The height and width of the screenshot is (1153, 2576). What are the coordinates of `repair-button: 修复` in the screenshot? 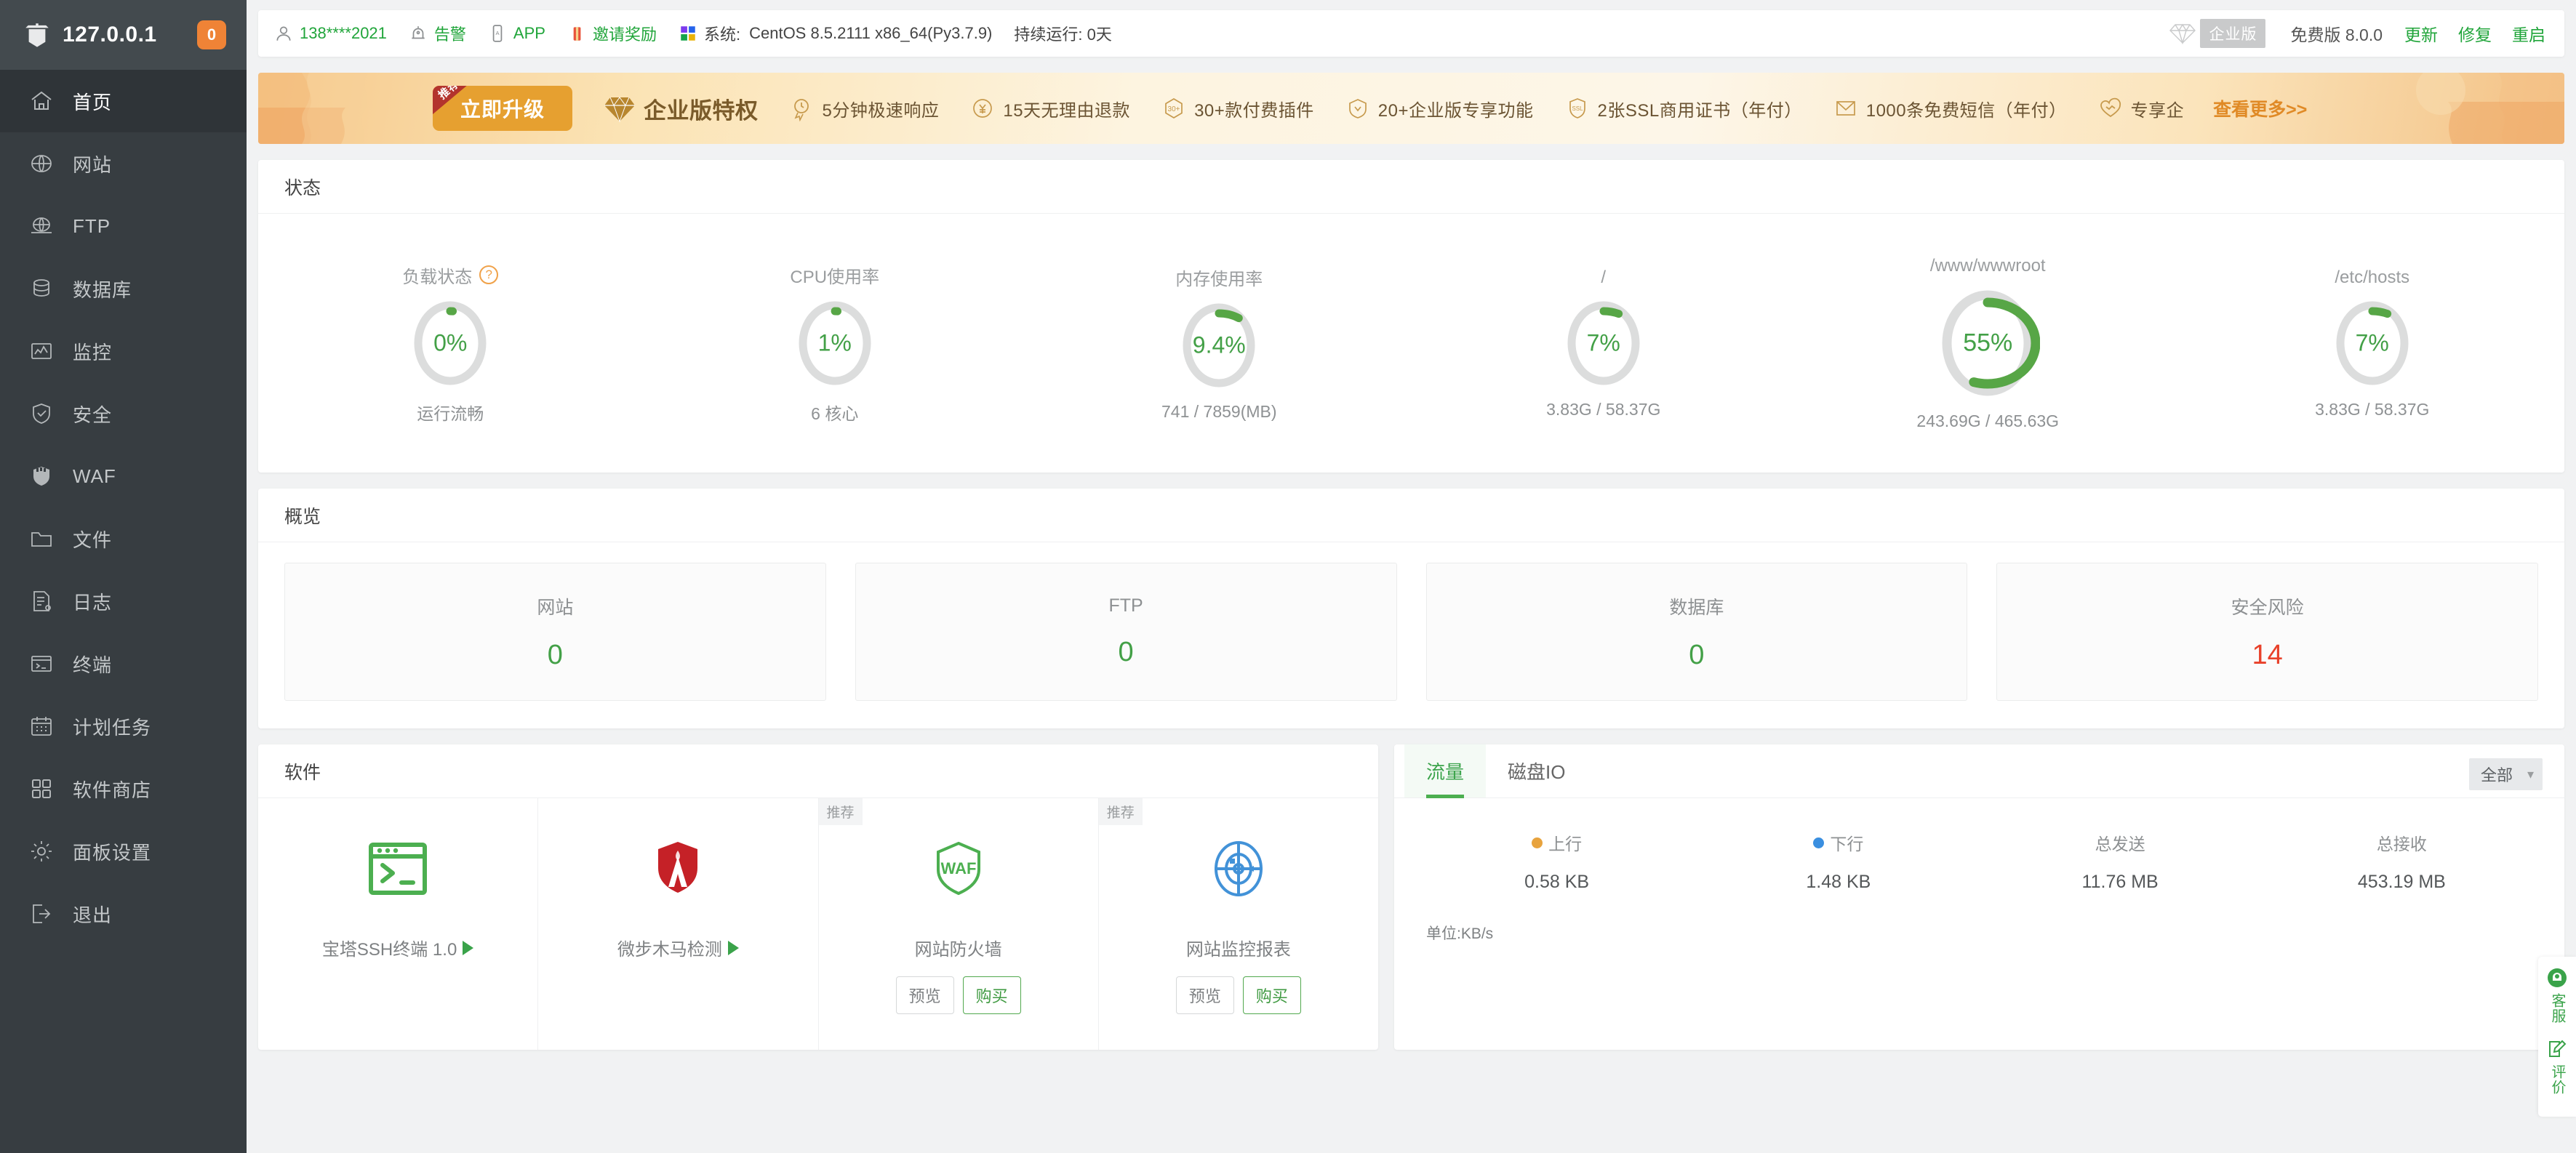 It's located at (2475, 33).